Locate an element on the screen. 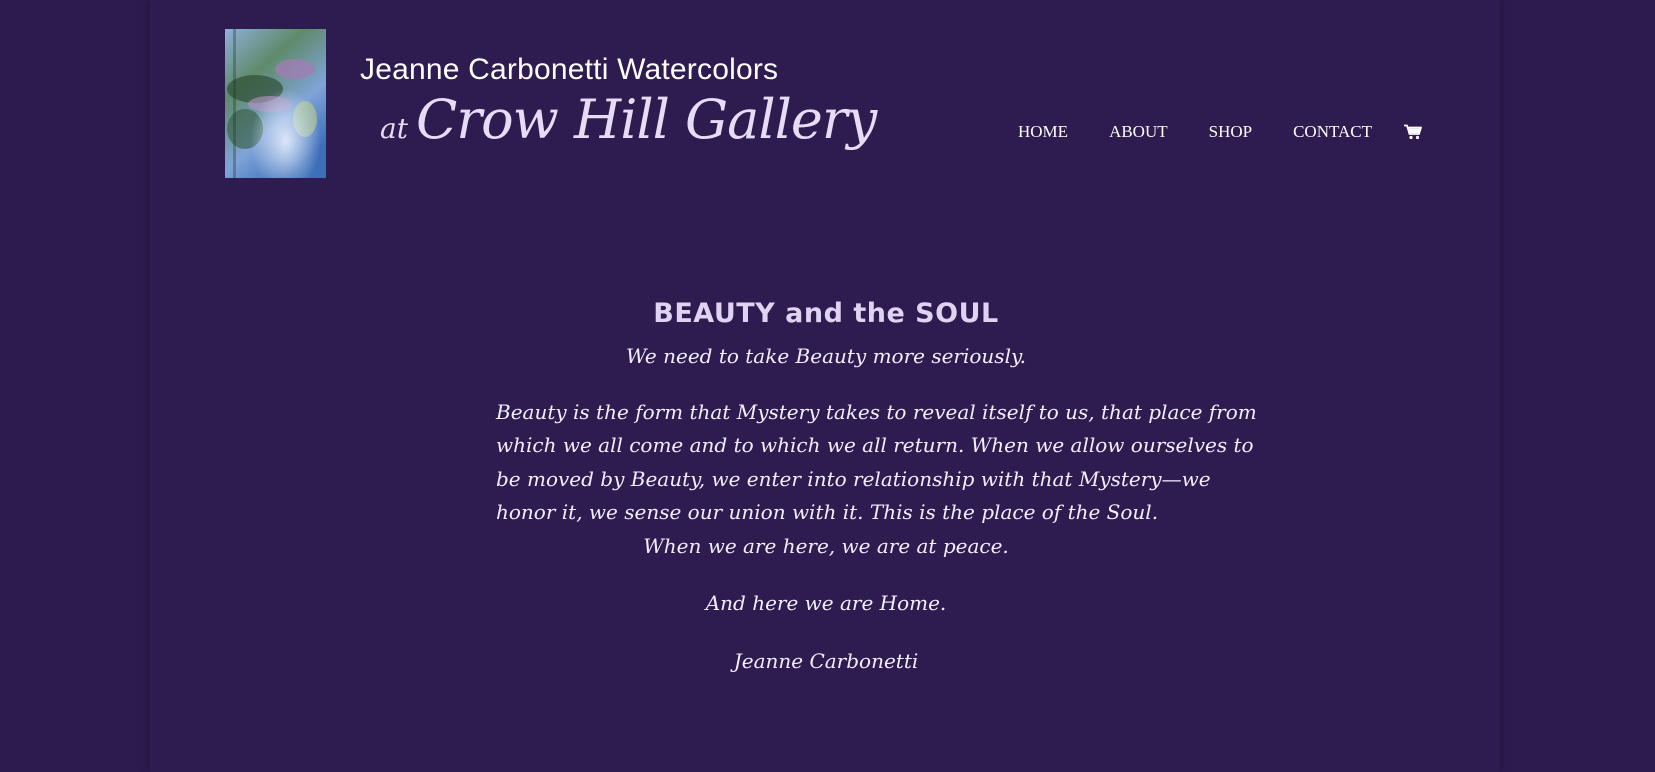 This screenshot has width=1655, height=772. brand-gallery-name: Crow Hill Gallery is located at coordinates (646, 119).